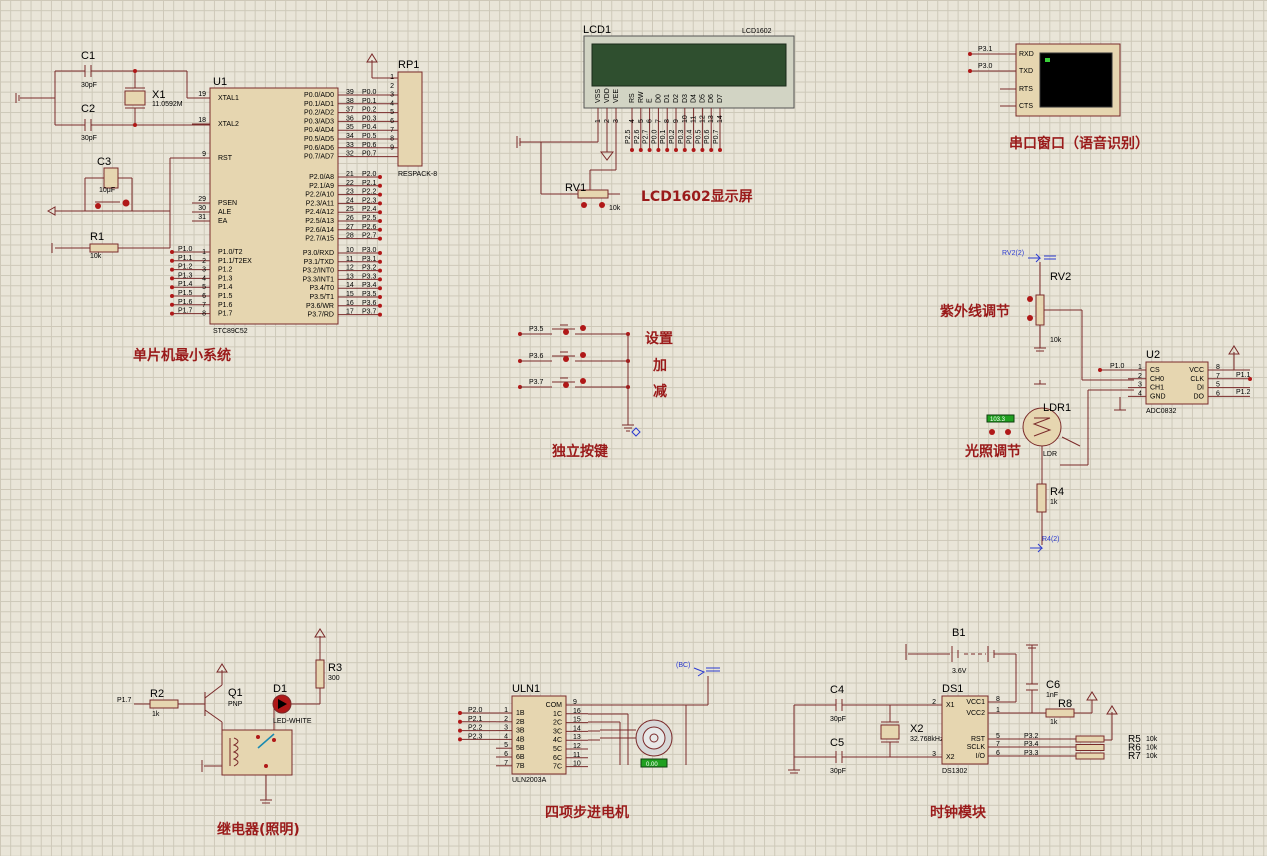  I want to click on uln-pin-16-num: 16, so click(577, 711).